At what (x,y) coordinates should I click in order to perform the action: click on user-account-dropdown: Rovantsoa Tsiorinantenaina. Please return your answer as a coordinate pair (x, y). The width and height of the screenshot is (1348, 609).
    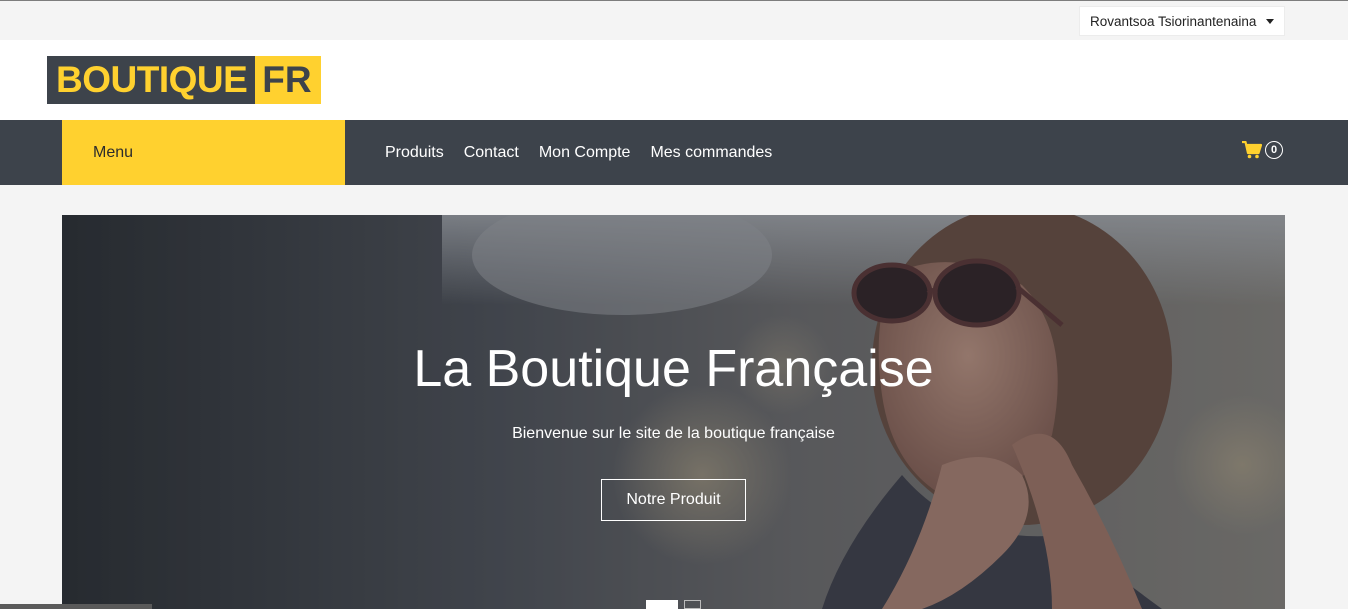
    Looking at the image, I should click on (1182, 21).